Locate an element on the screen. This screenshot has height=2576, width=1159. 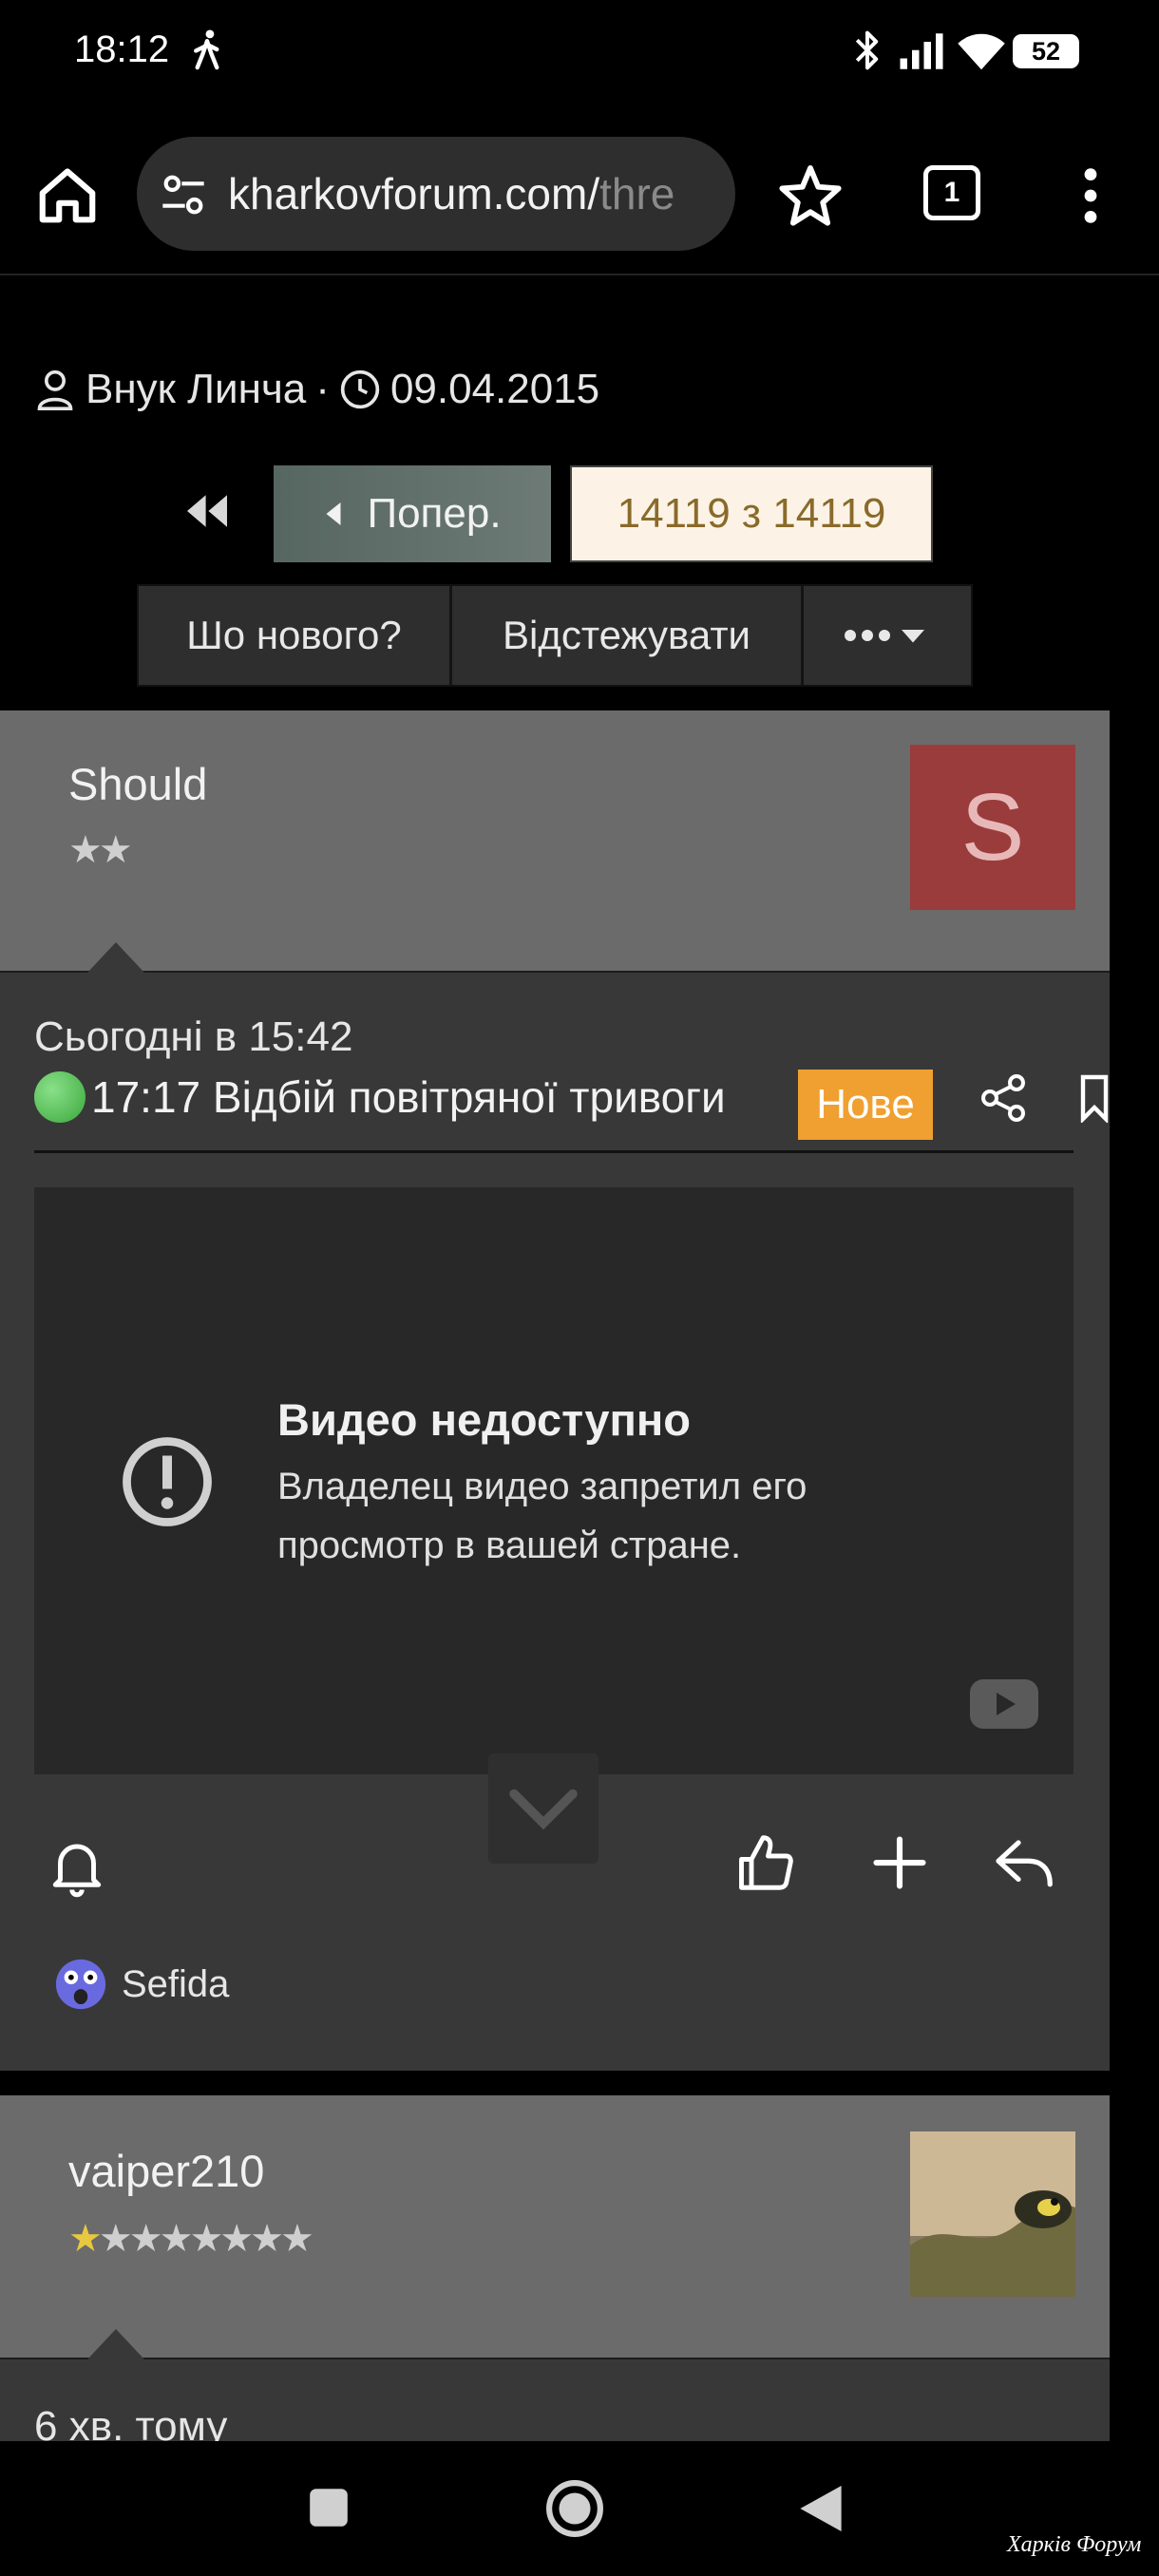
plus-icon is located at coordinates (899, 1862).